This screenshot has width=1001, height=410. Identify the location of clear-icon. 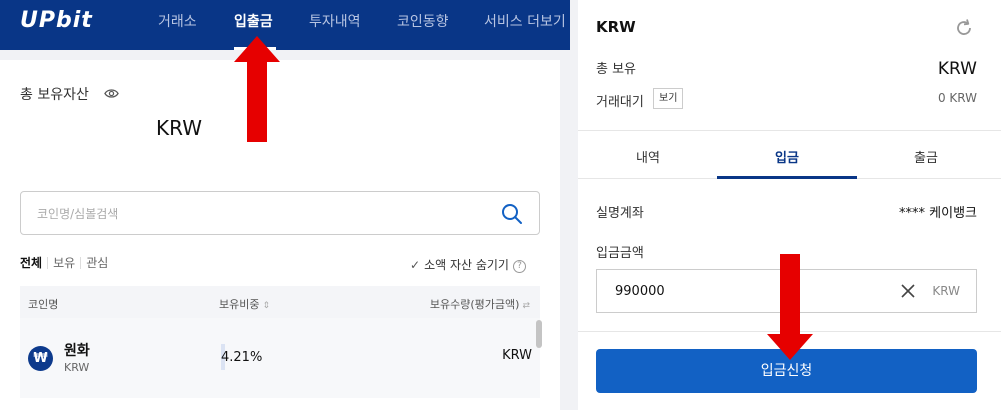
(908, 291).